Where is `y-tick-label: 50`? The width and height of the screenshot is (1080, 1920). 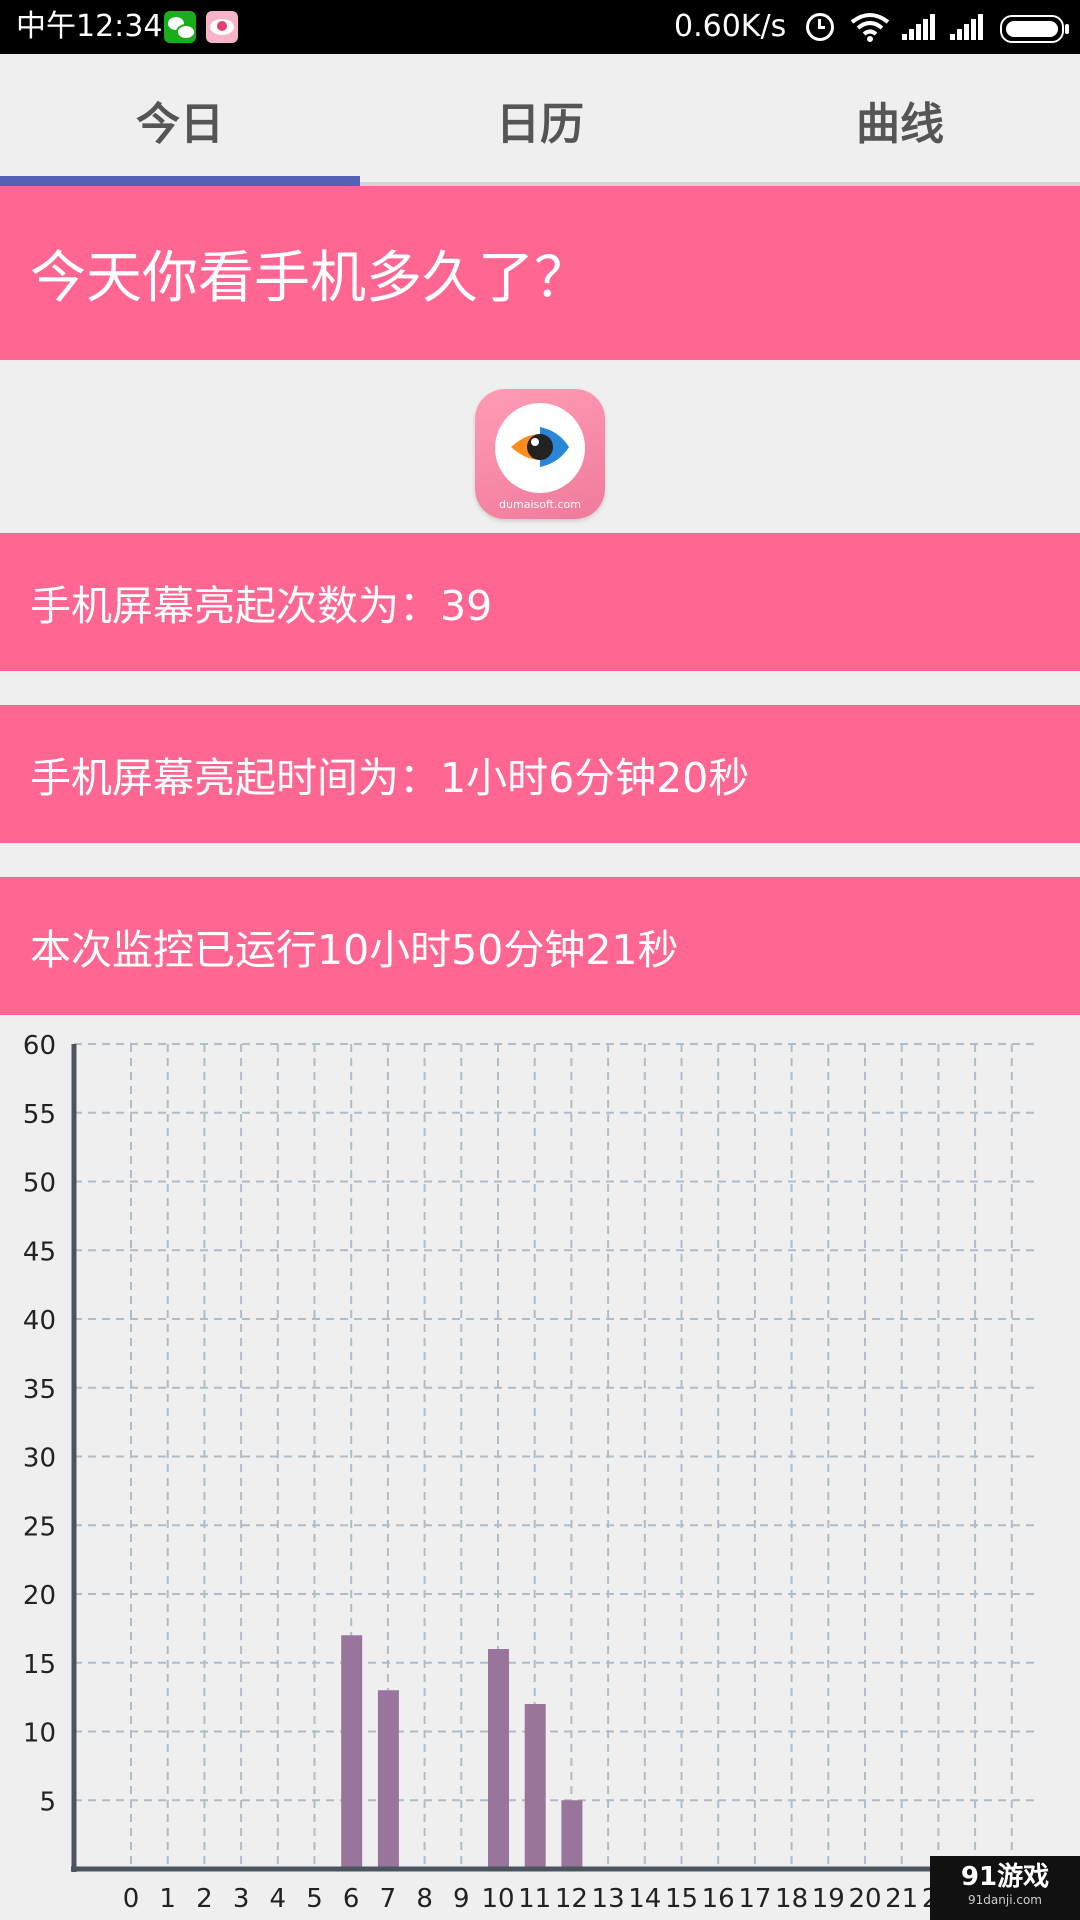
y-tick-label: 50 is located at coordinates (39, 1184).